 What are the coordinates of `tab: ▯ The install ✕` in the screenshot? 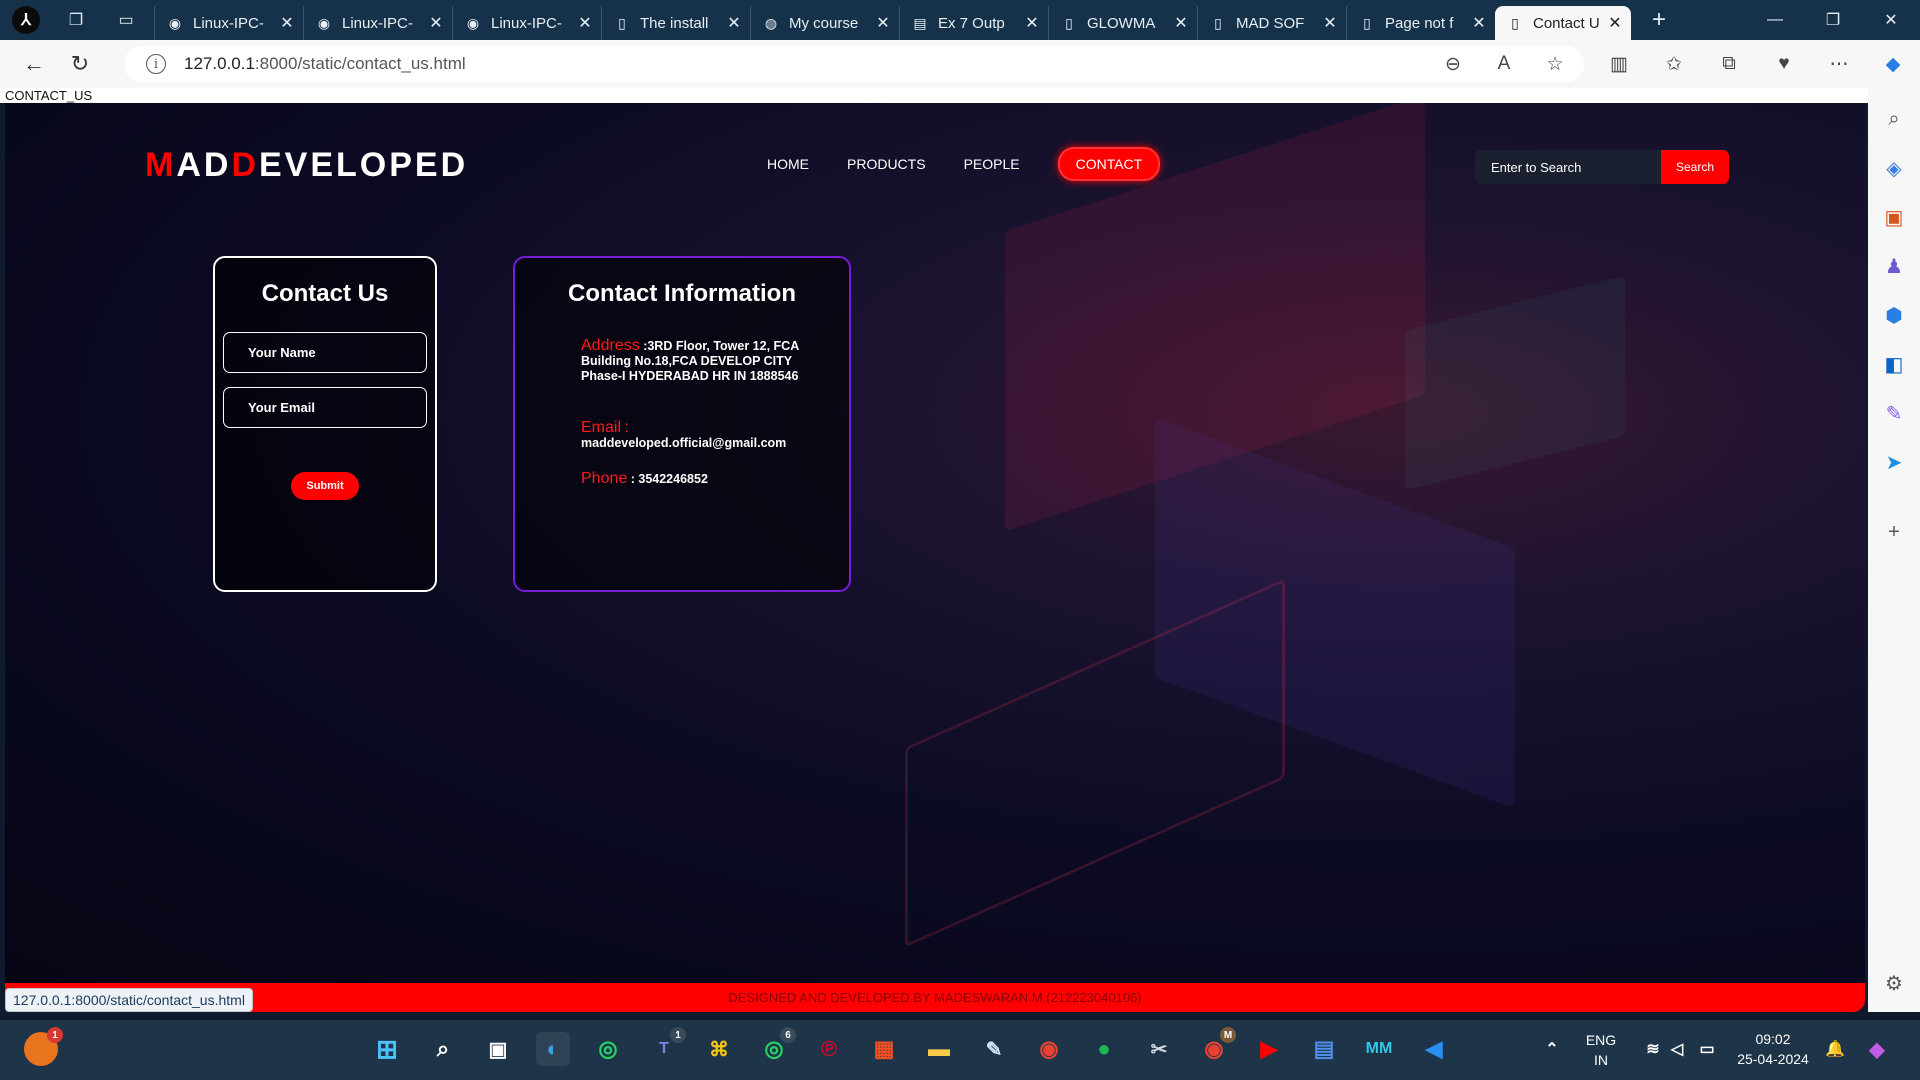 It's located at (675, 23).